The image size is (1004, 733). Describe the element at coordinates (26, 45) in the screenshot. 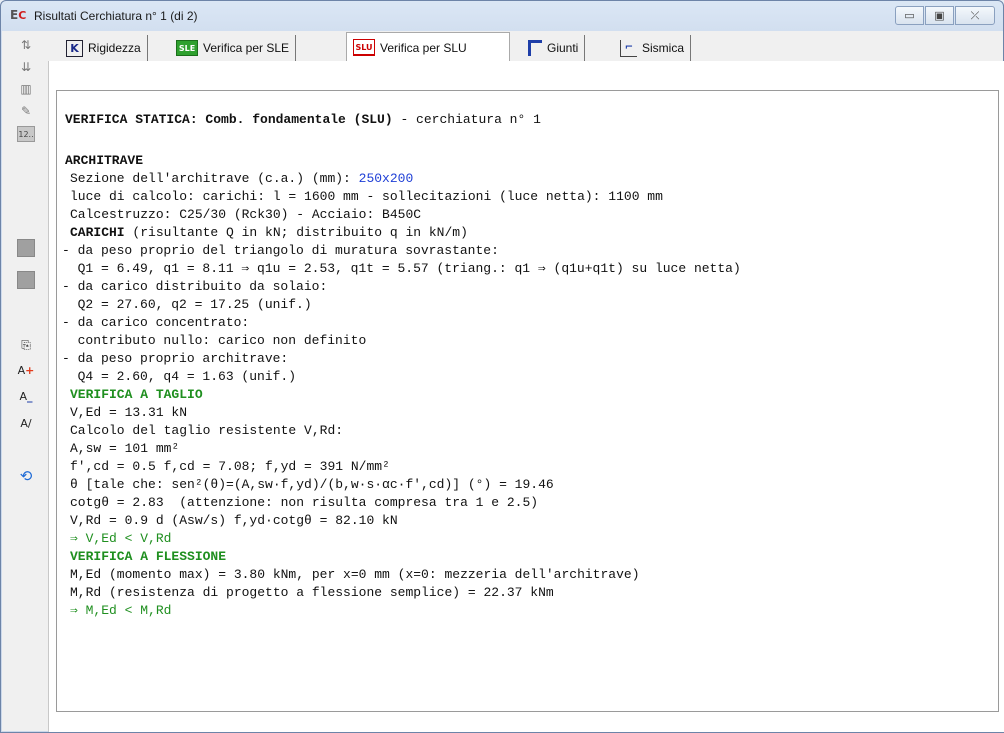

I see `tool-1-icon: ⇅` at that location.